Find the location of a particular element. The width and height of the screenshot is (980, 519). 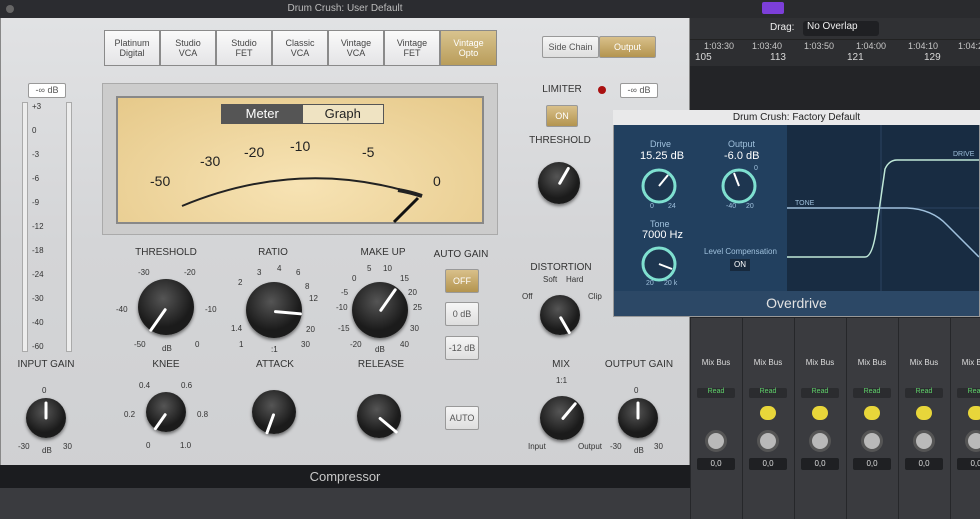

threshold-knob is located at coordinates (166, 307).